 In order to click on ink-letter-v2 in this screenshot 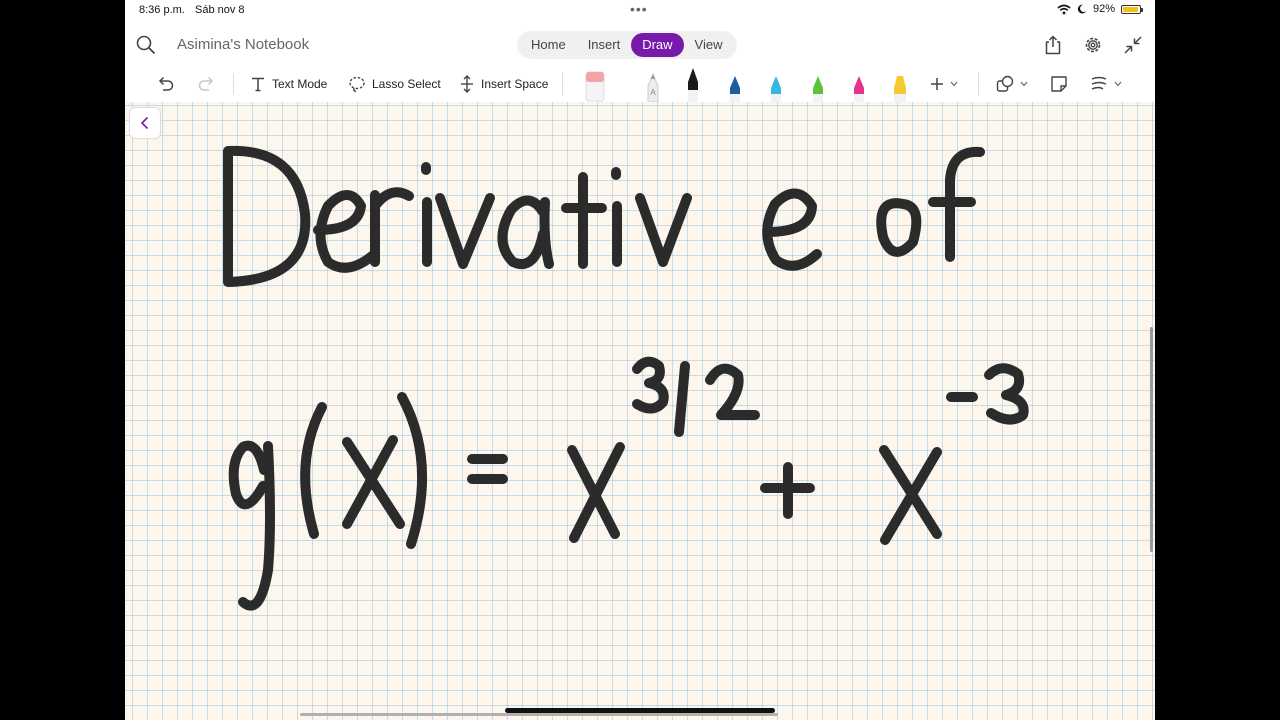, I will do `click(663, 230)`.